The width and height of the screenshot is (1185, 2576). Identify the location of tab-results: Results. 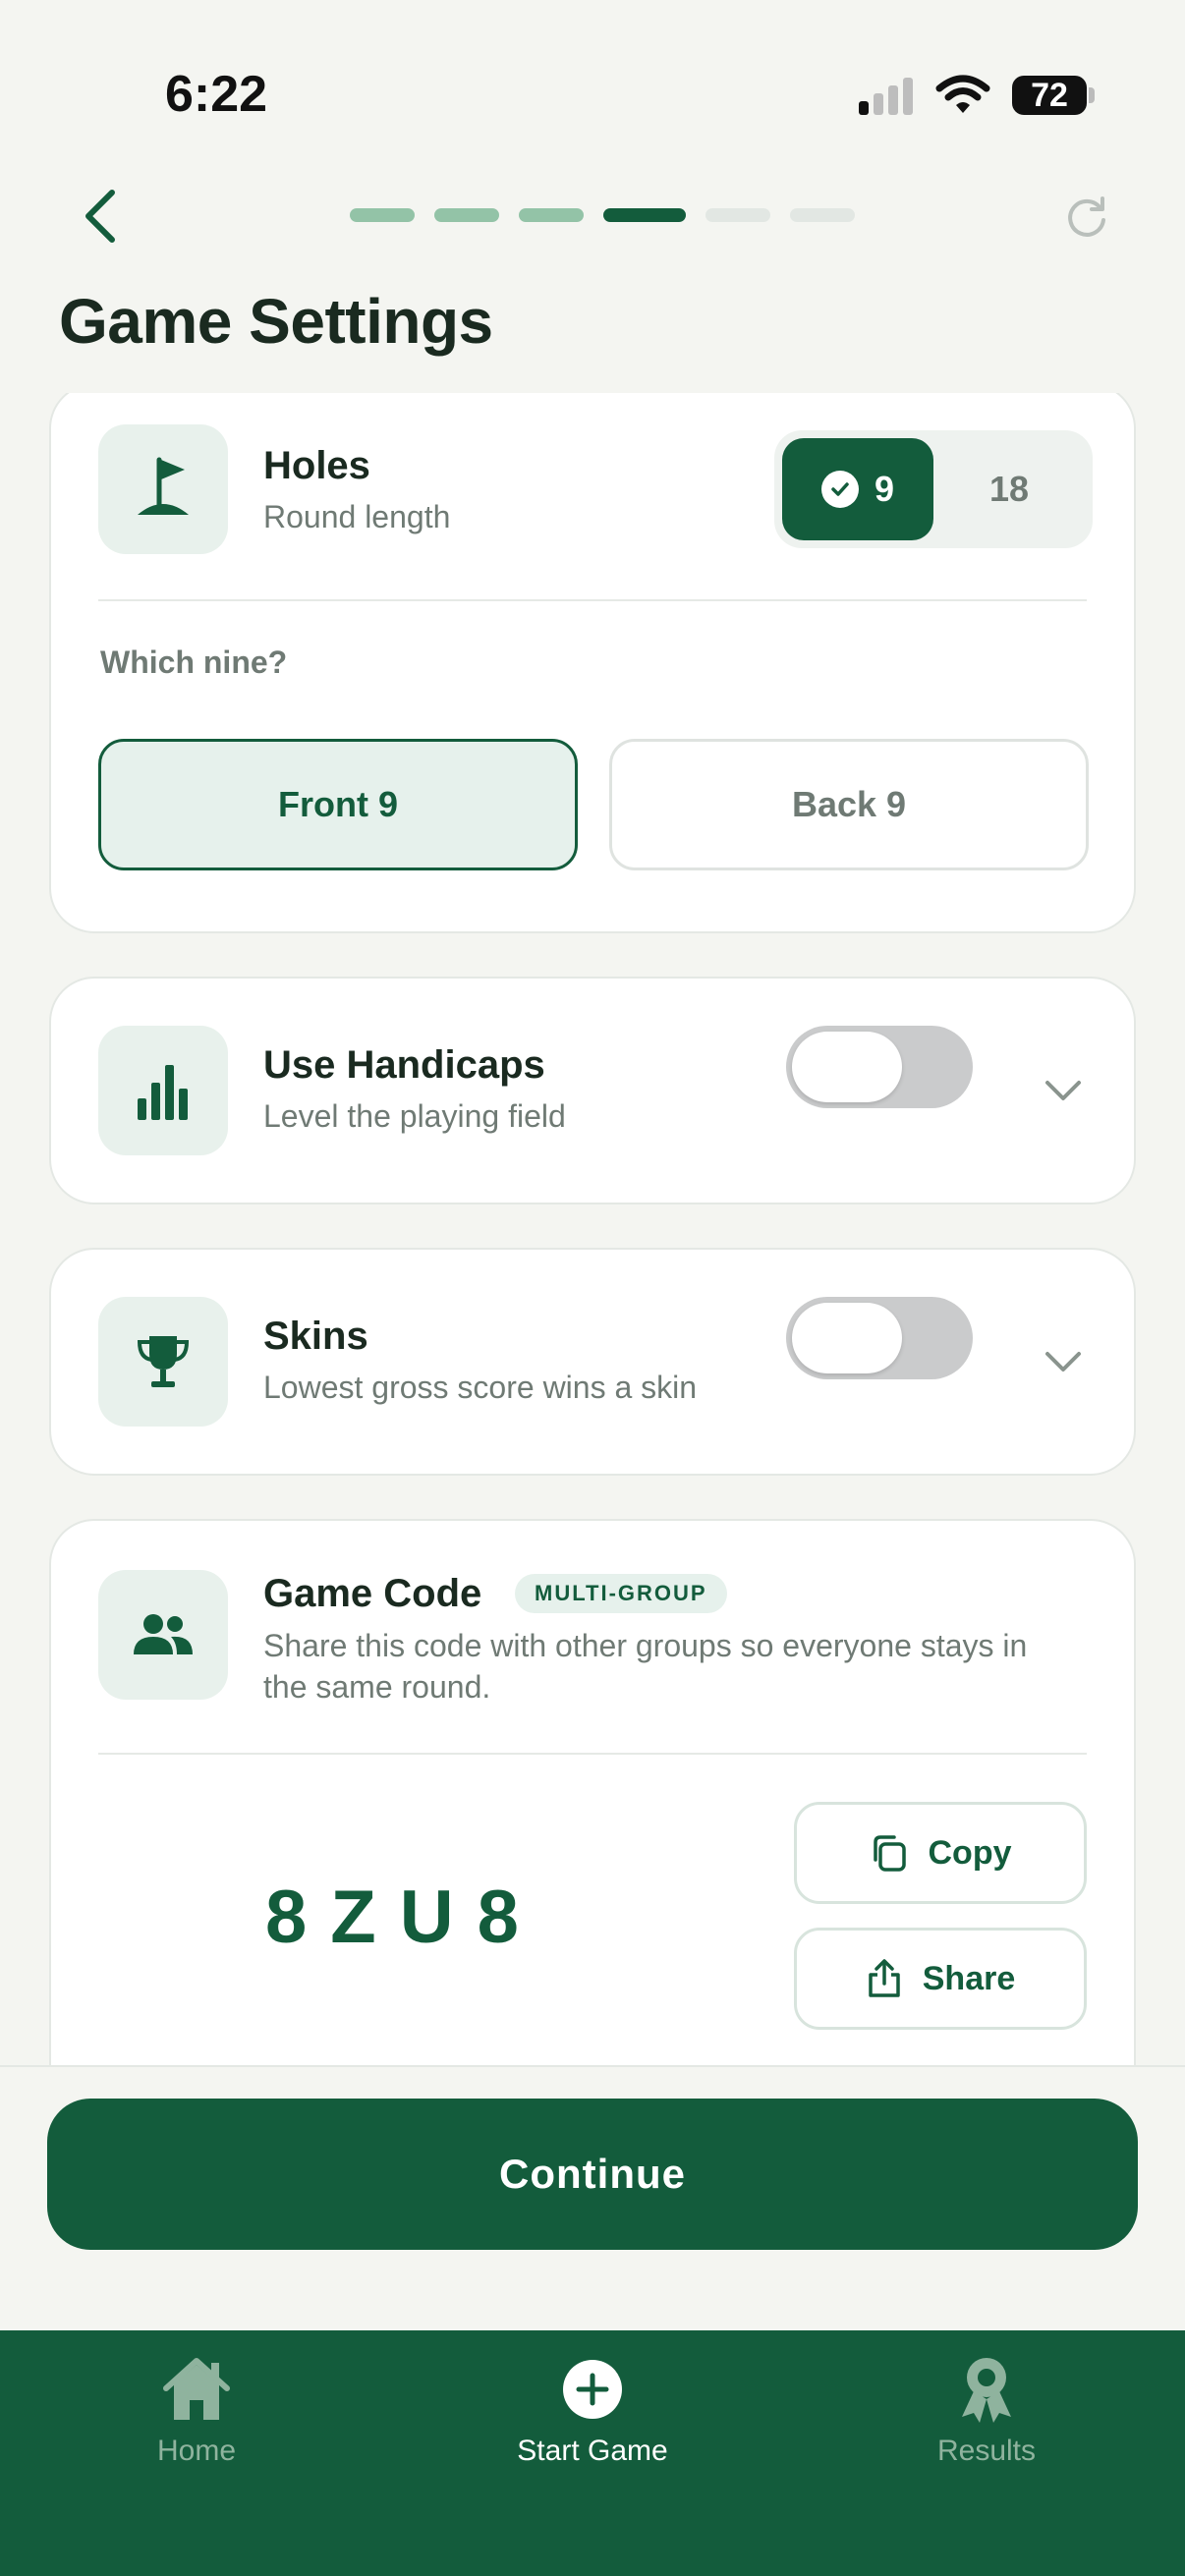
(987, 2411).